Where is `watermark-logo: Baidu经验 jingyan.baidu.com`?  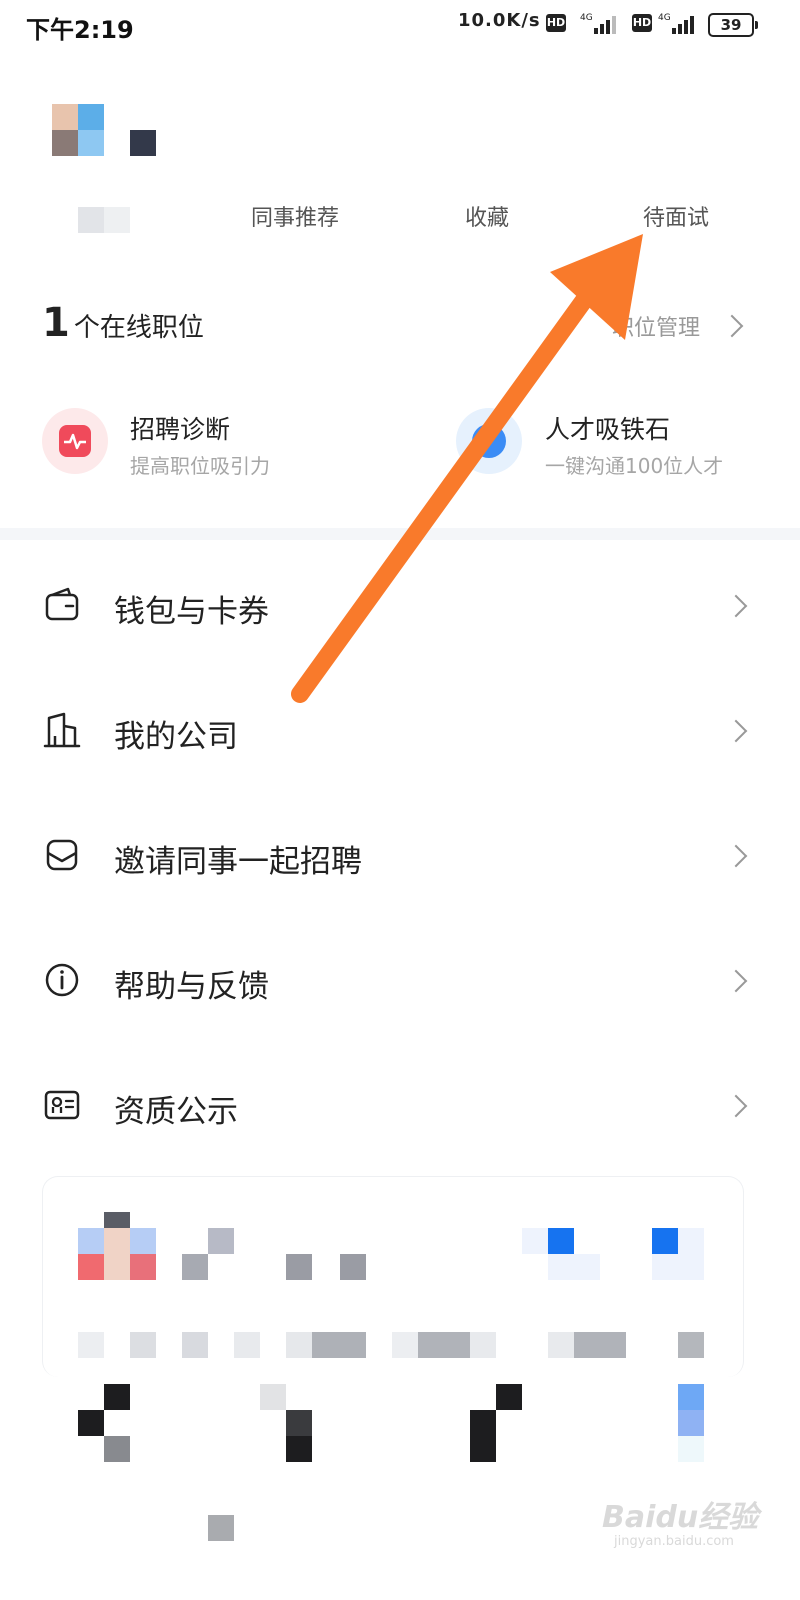
watermark-logo: Baidu经验 jingyan.baidu.com is located at coordinates (697, 1523).